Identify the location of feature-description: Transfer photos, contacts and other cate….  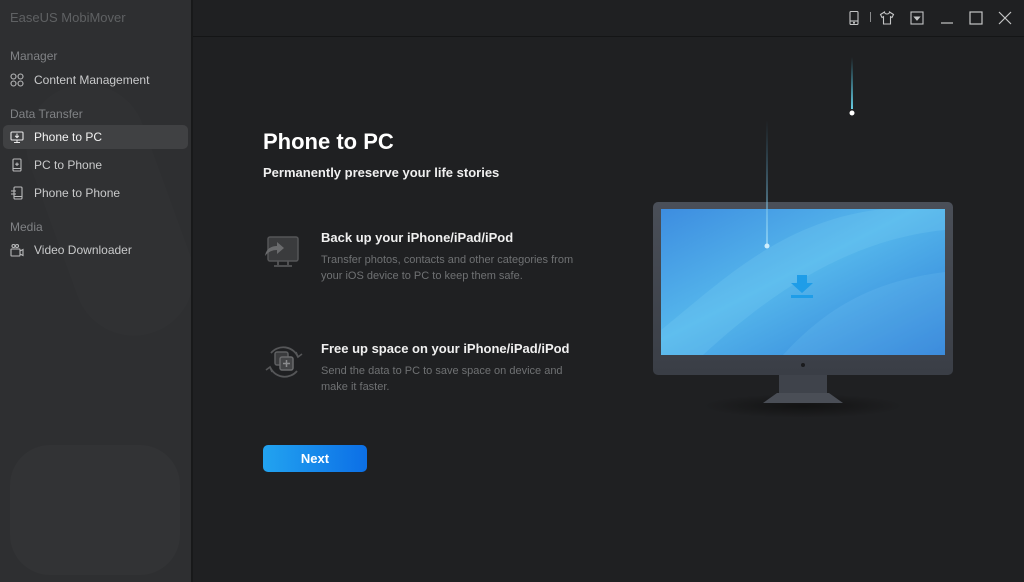
(447, 268).